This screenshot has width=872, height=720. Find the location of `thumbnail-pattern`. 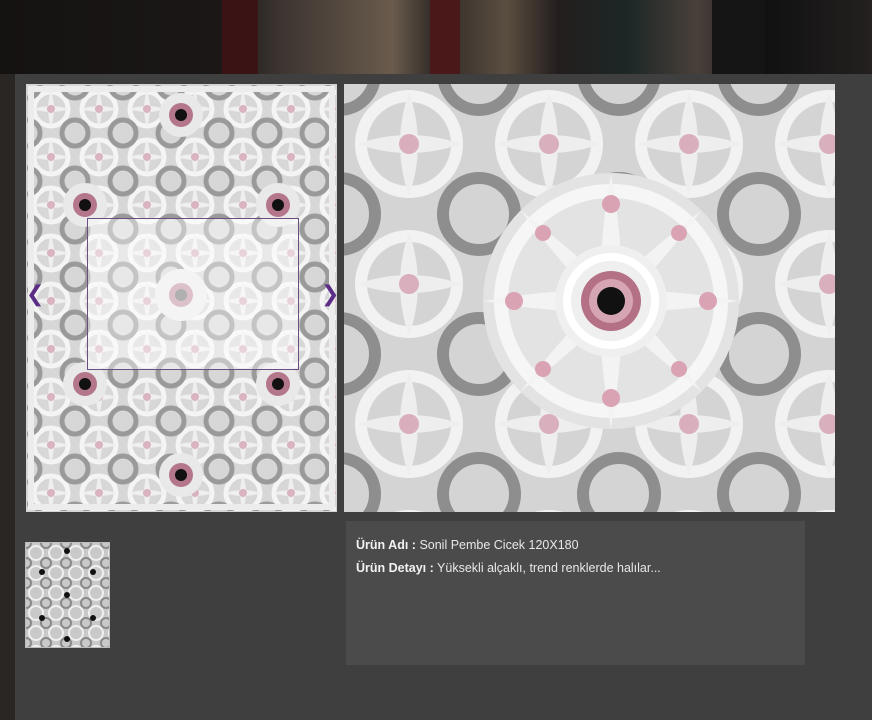

thumbnail-pattern is located at coordinates (67, 595).